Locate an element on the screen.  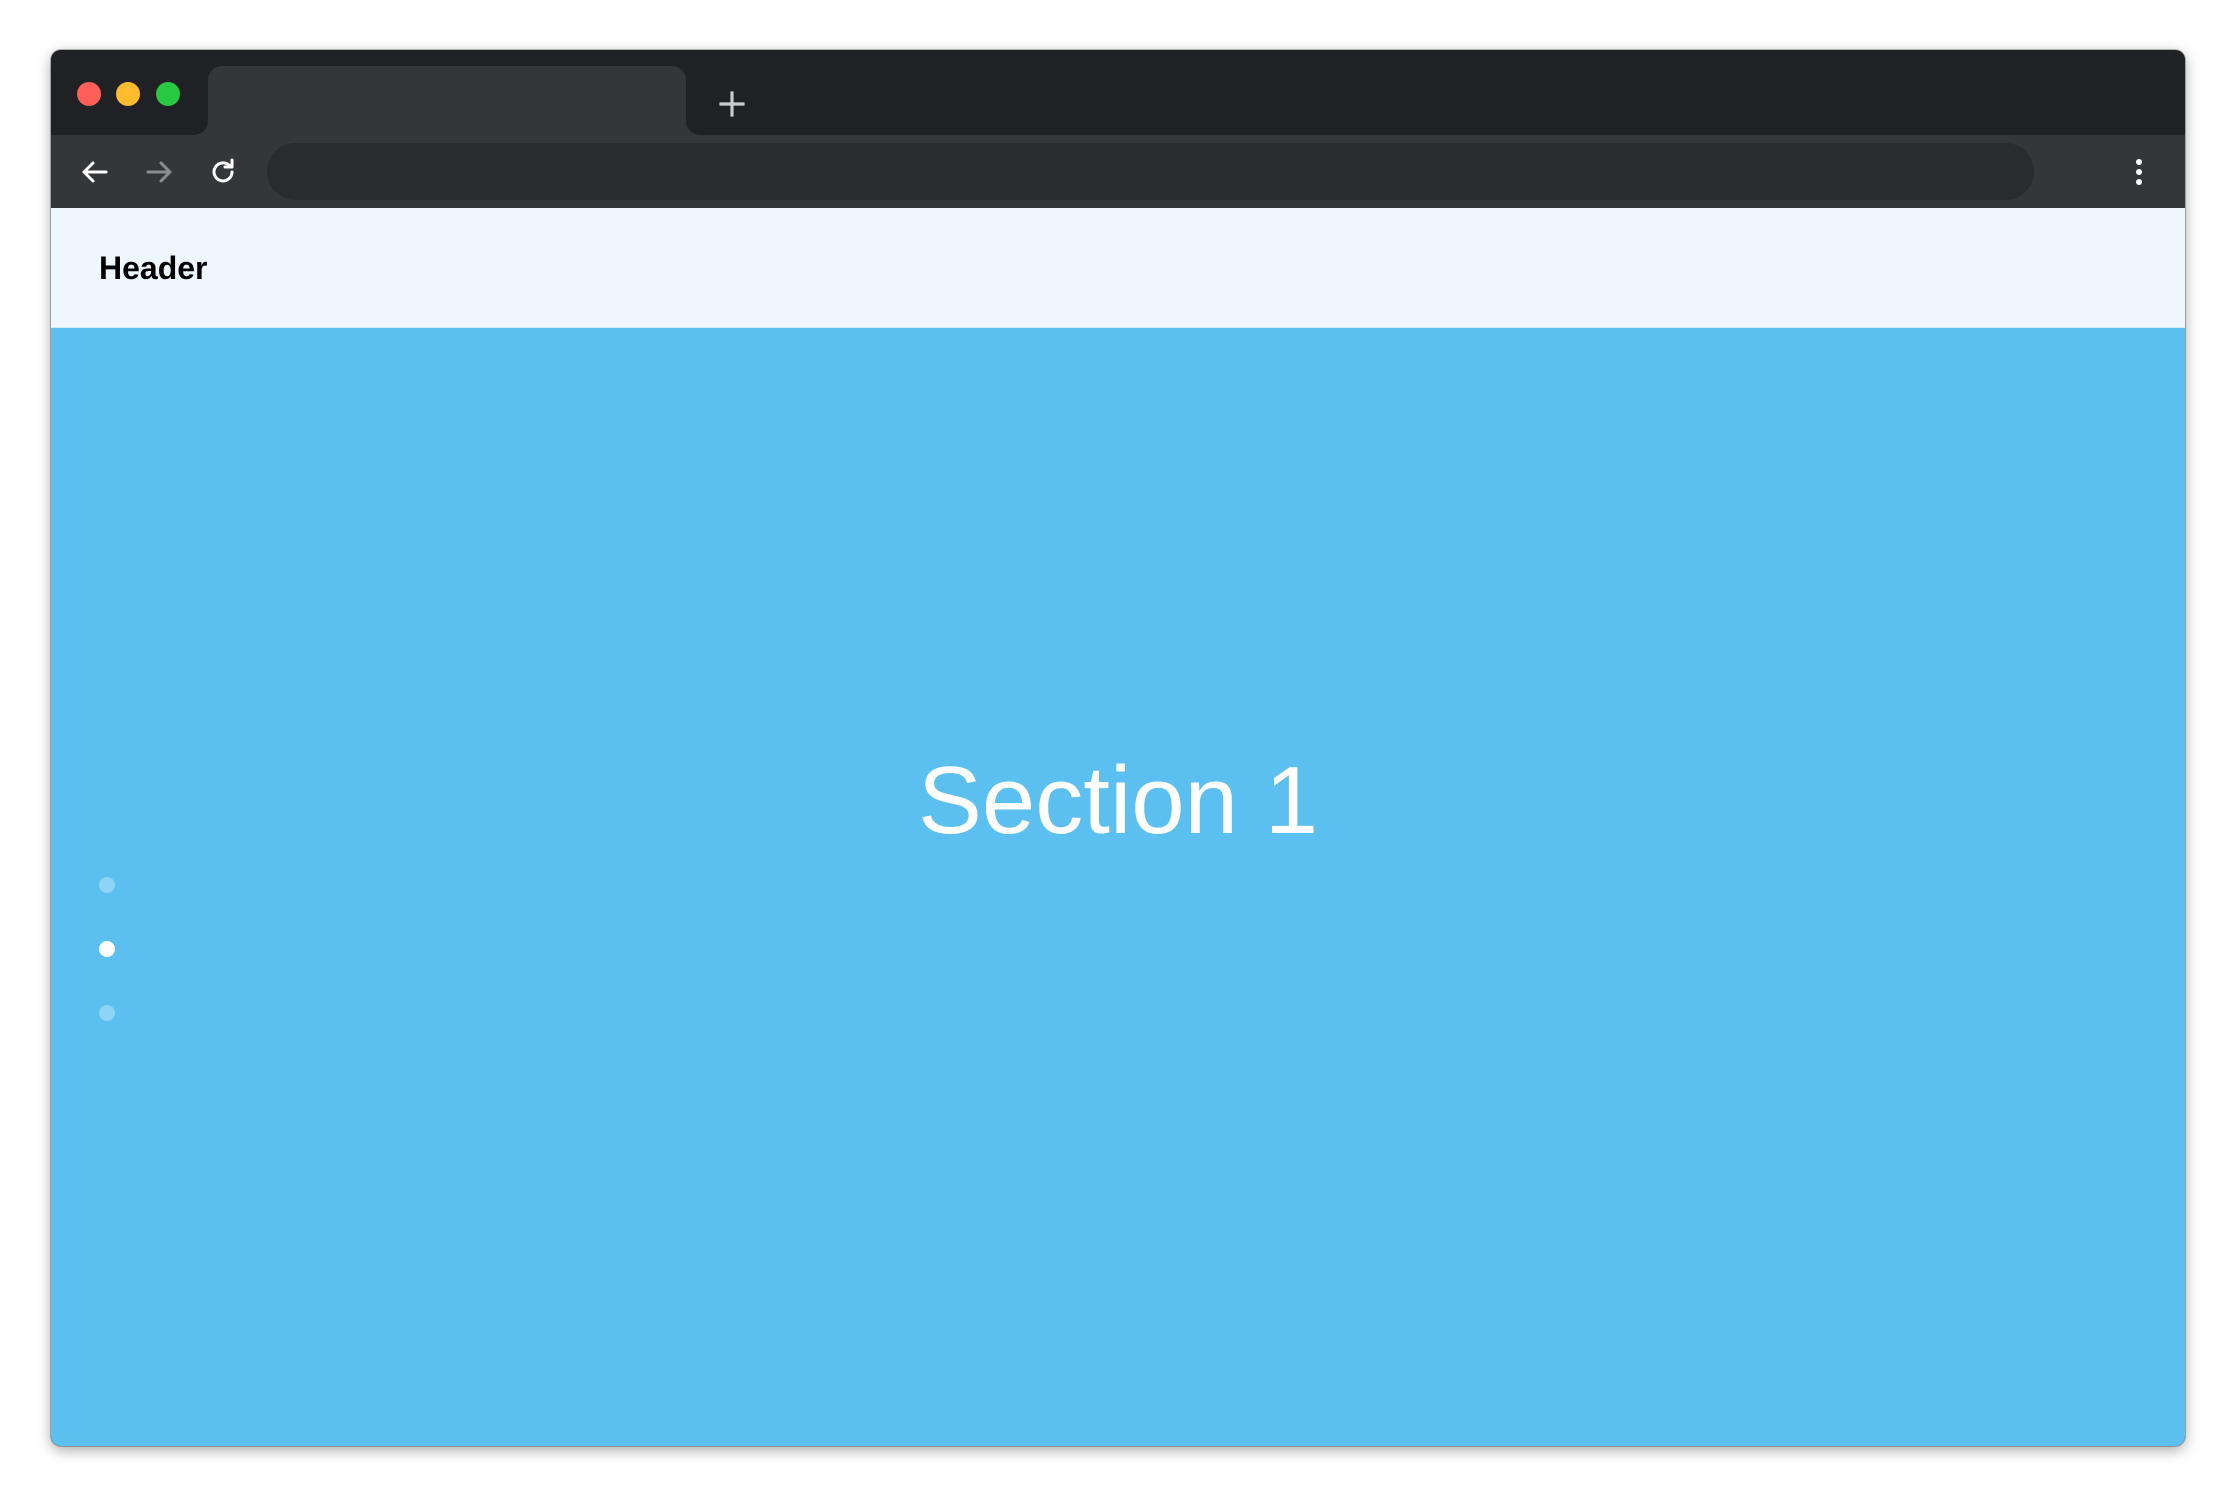
kebab-menu-icon is located at coordinates (2139, 172).